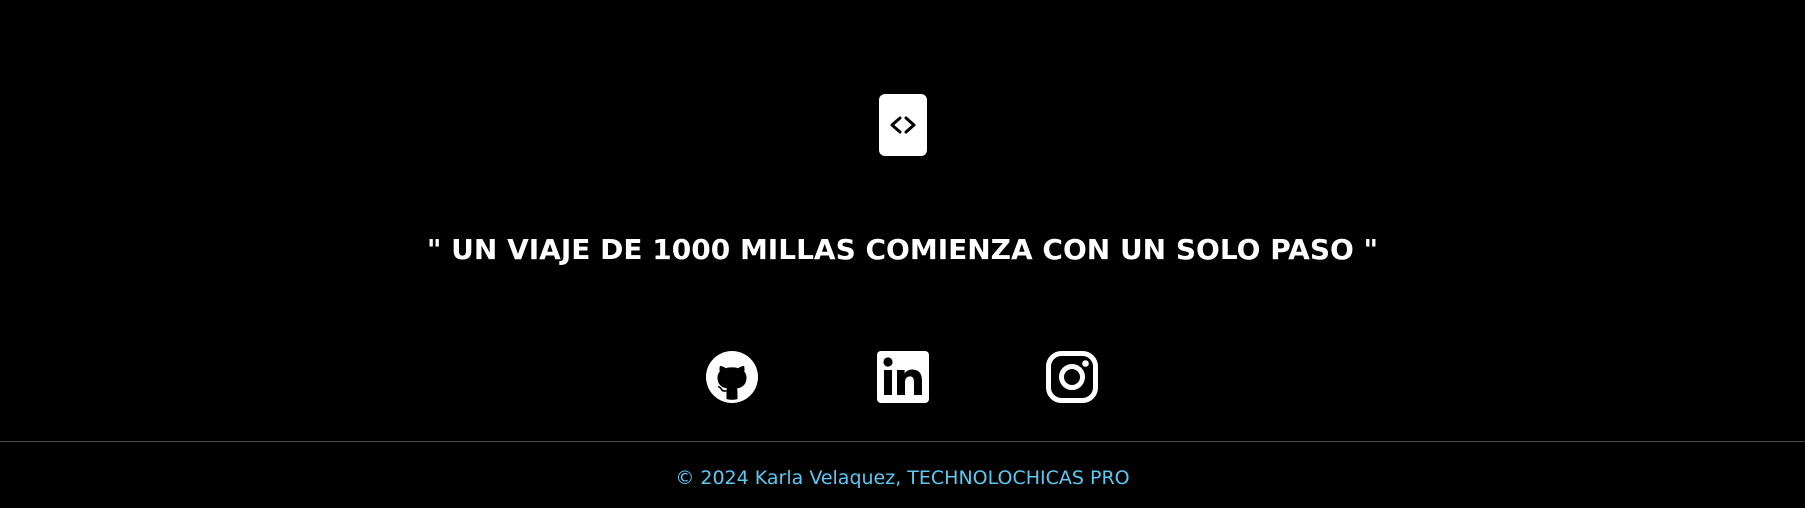 This screenshot has height=508, width=1805. I want to click on code-logo, so click(903, 125).